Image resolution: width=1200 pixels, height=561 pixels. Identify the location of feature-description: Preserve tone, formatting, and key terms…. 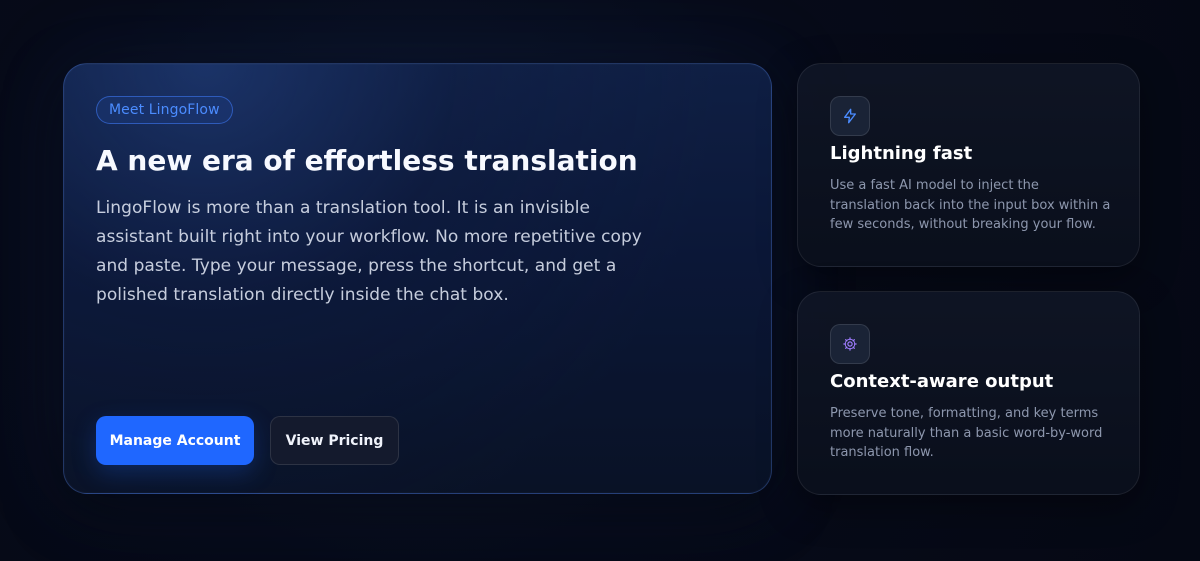
(966, 433).